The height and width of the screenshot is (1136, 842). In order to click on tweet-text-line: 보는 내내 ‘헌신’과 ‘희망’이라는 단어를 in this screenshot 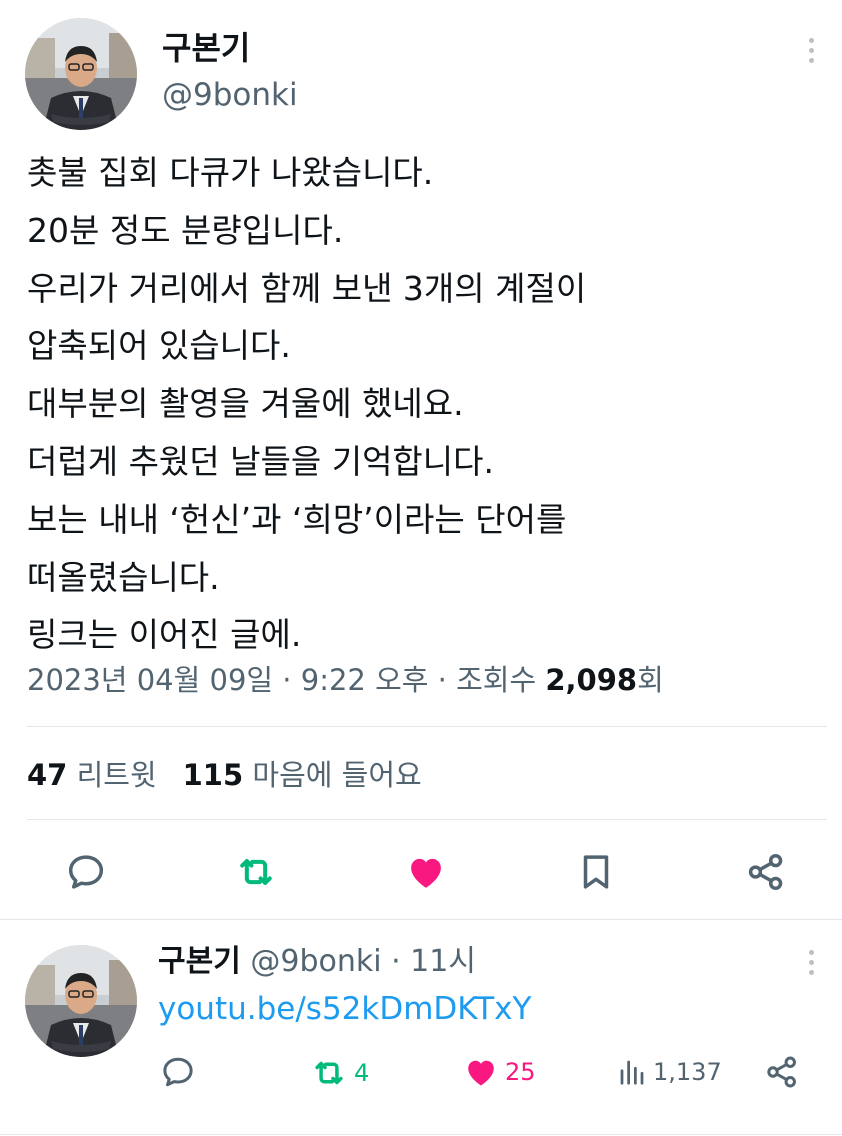, I will do `click(297, 519)`.